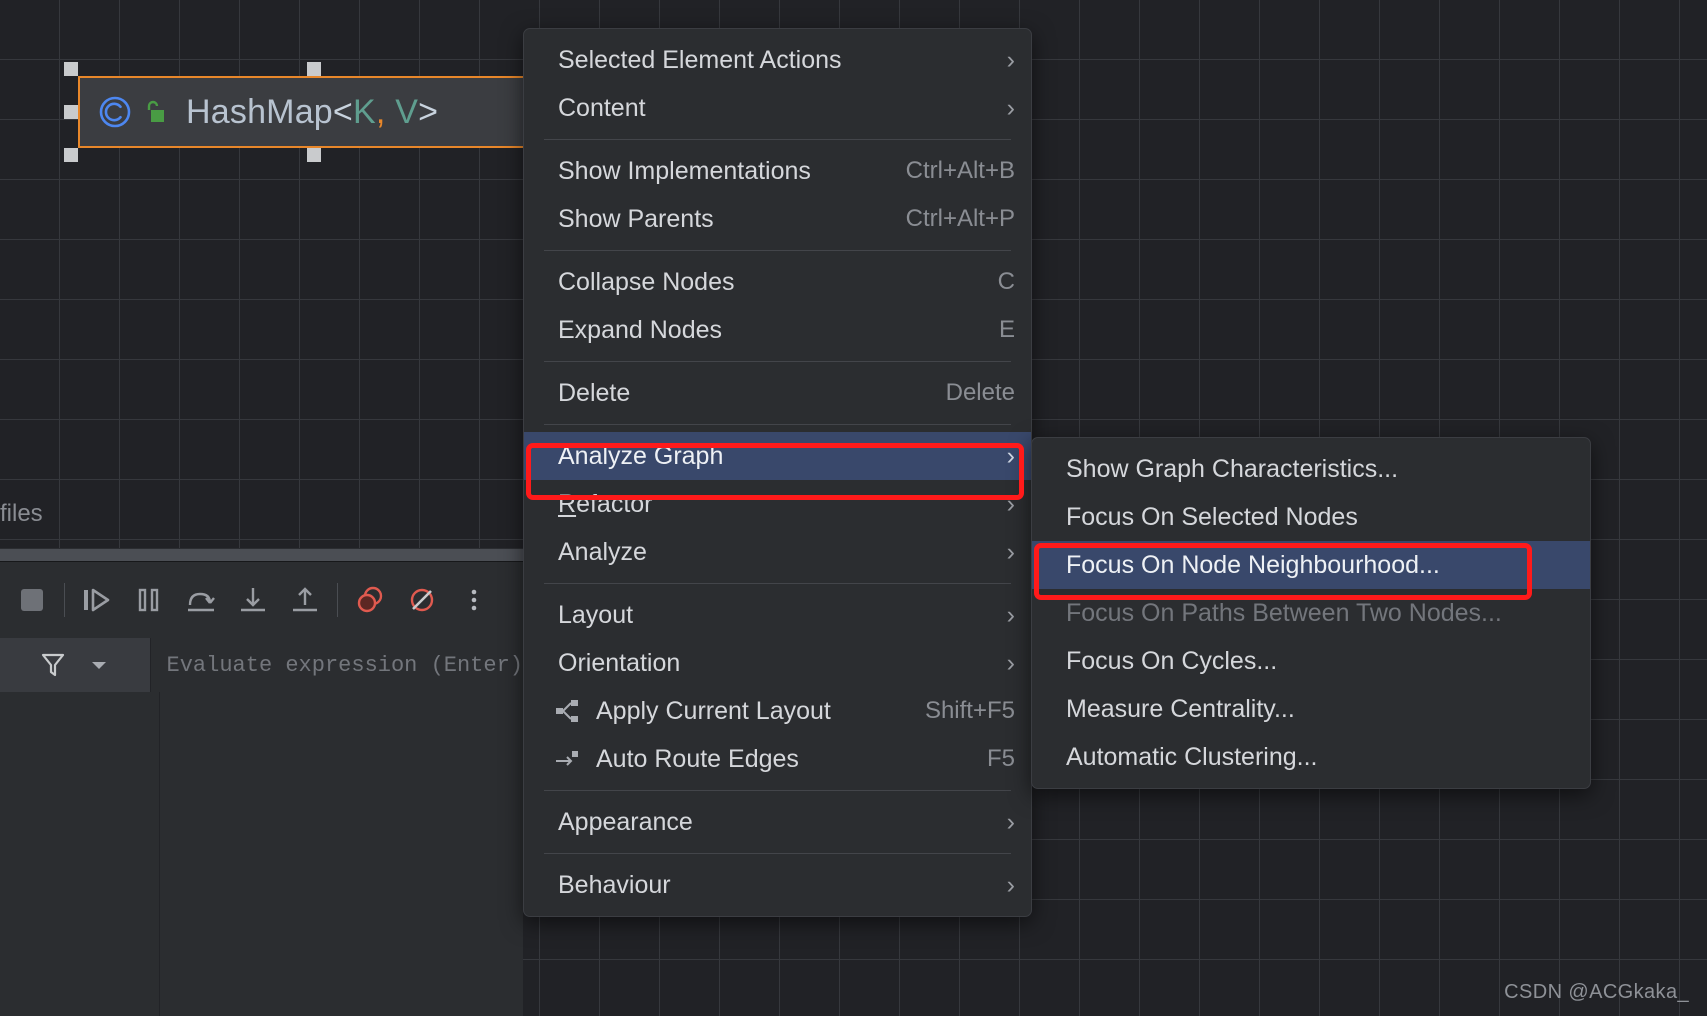 This screenshot has width=1707, height=1016. Describe the element at coordinates (777, 552) in the screenshot. I see `context-menu-item-analyze: Analyze ›` at that location.